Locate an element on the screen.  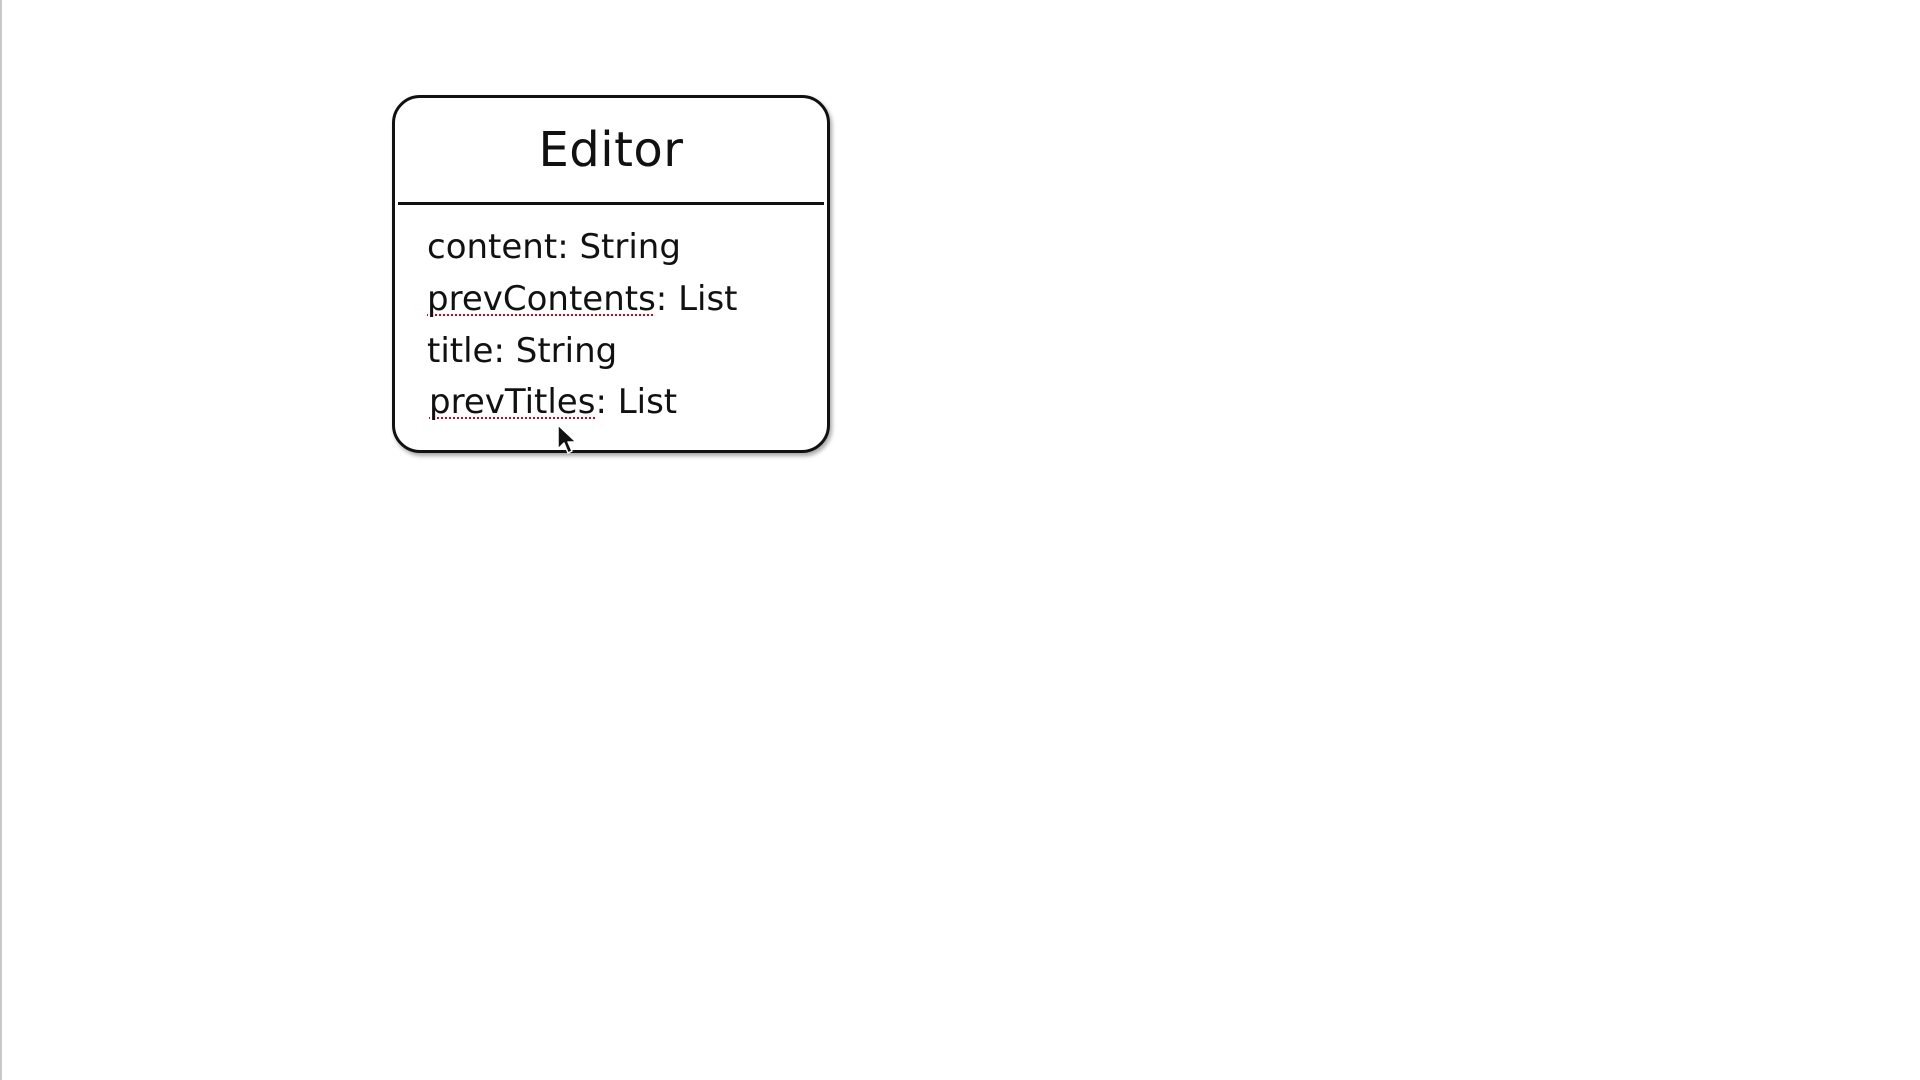
attribute-name: content is located at coordinates (492, 247).